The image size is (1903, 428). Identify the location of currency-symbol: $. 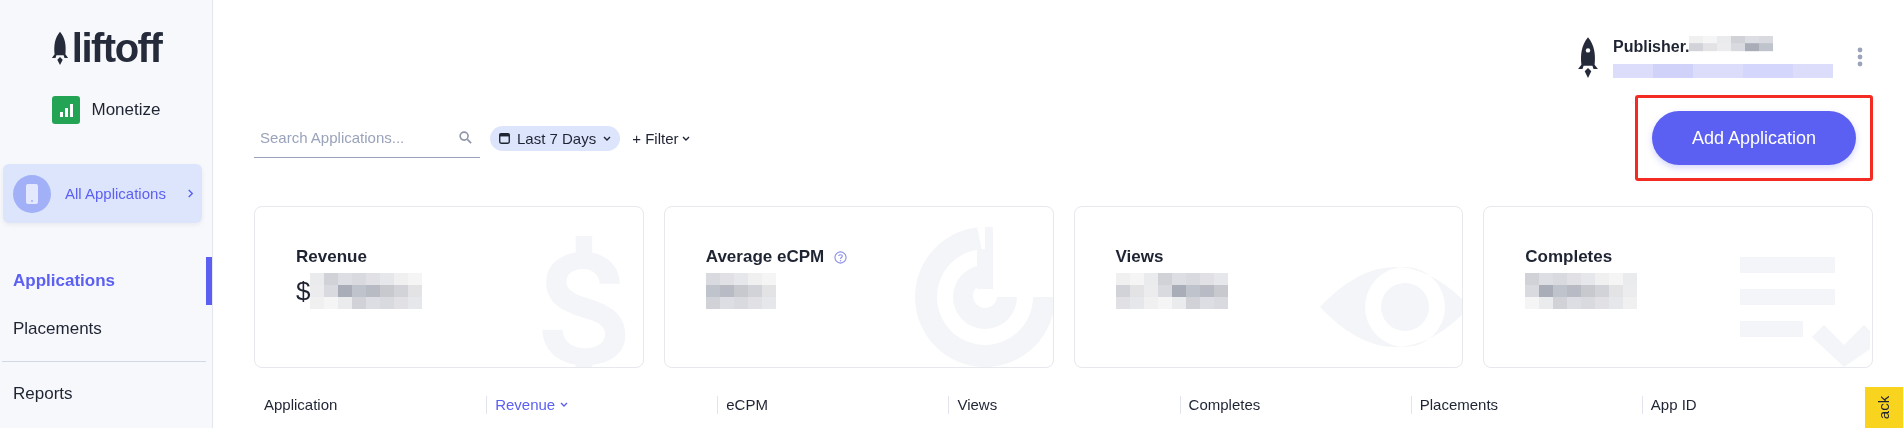
(303, 291).